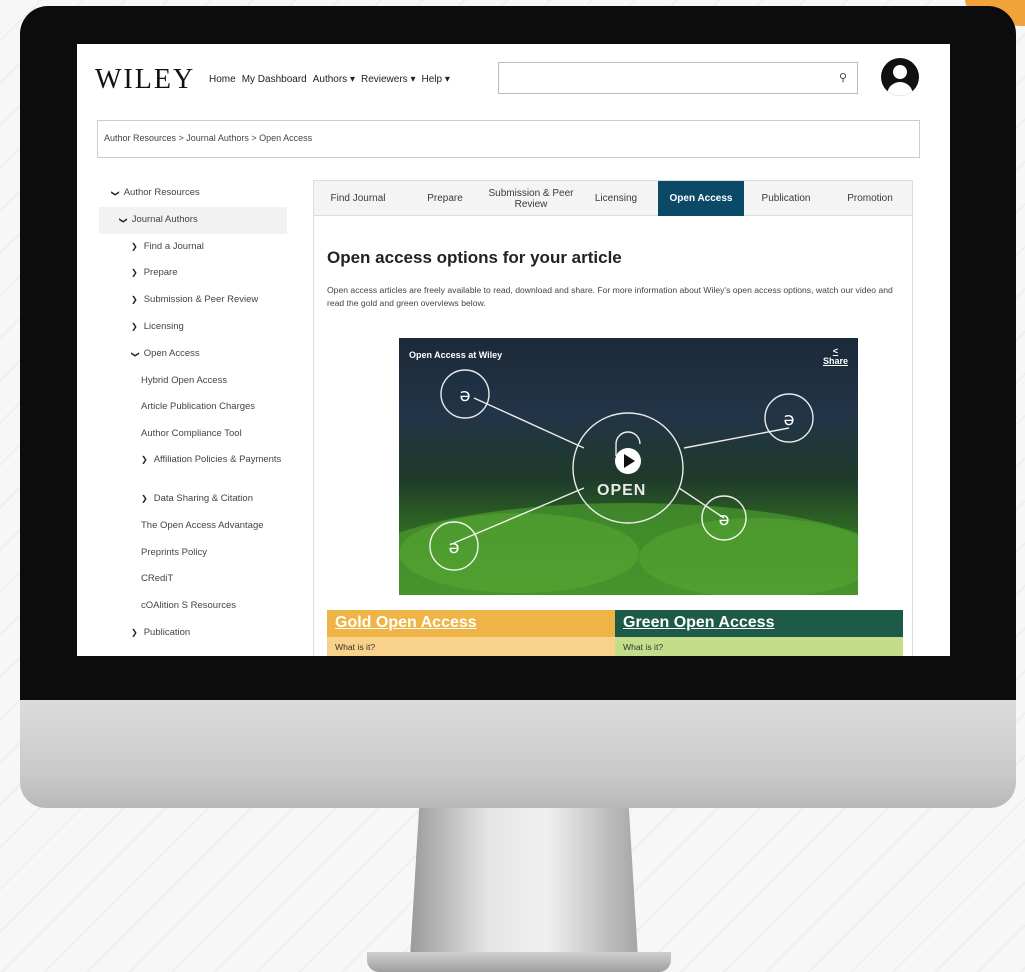 The width and height of the screenshot is (1025, 972). What do you see at coordinates (193, 327) in the screenshot?
I see `sidebar-item-licensing: ❯ Licensing` at bounding box center [193, 327].